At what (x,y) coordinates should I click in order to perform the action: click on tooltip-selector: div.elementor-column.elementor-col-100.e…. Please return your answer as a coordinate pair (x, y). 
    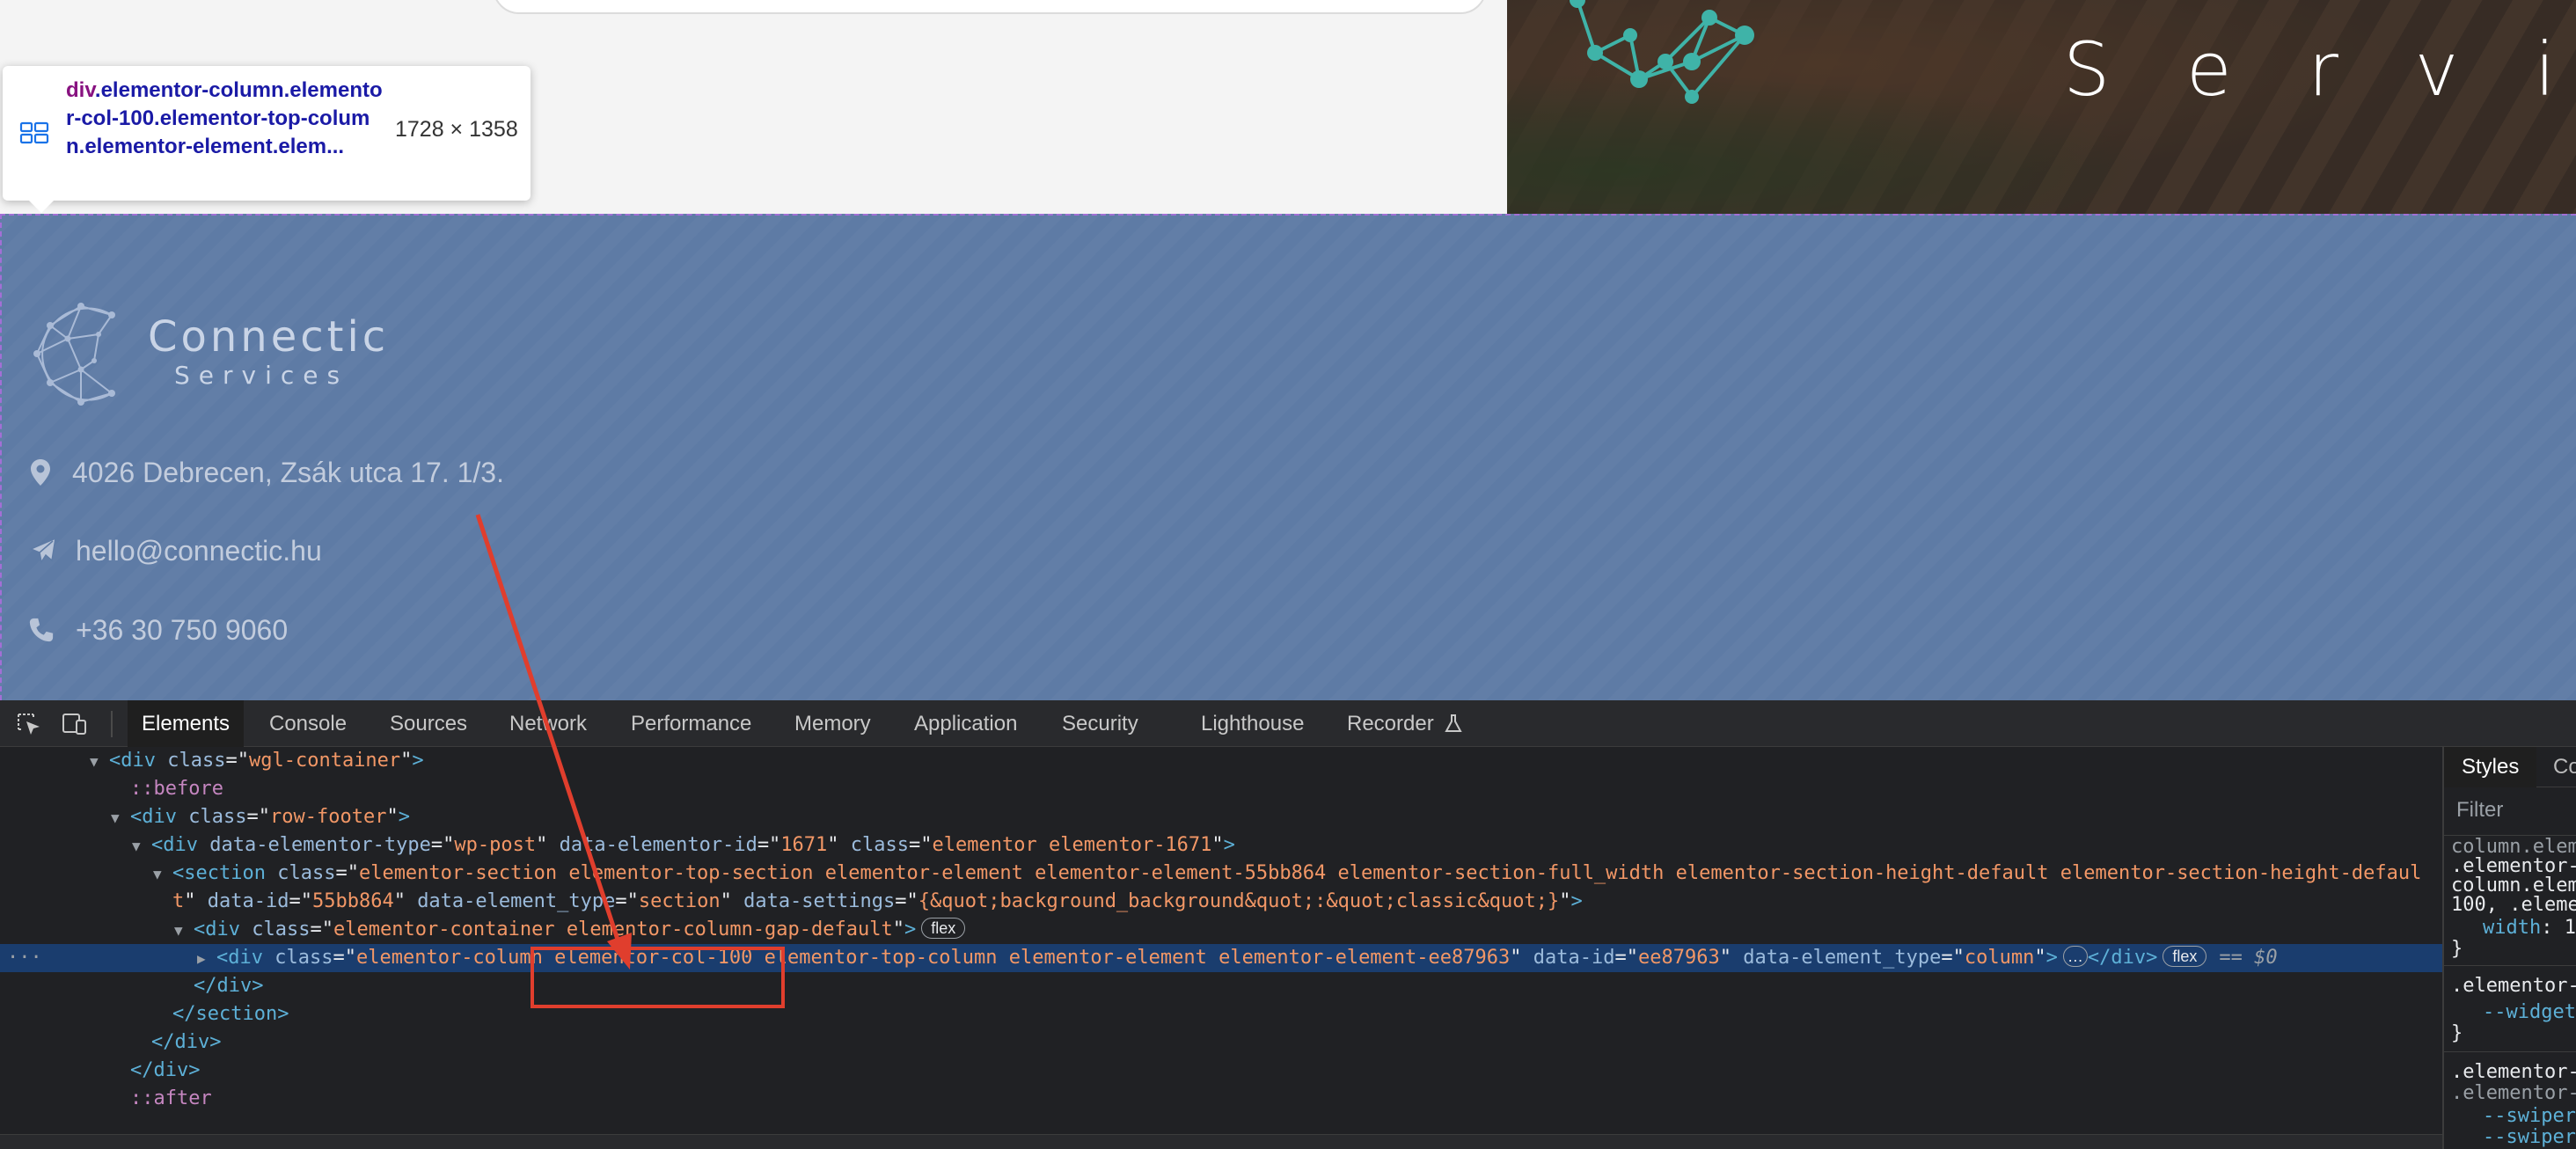
    Looking at the image, I should click on (224, 119).